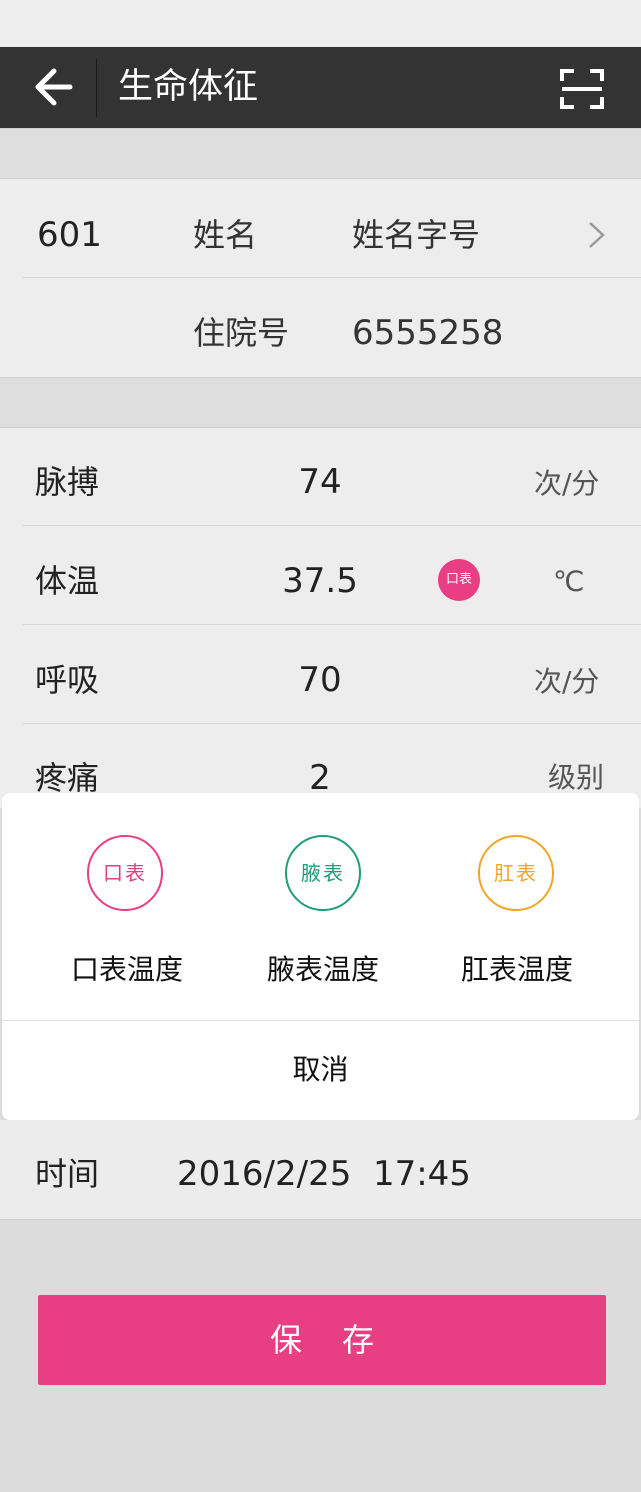  Describe the element at coordinates (320, 680) in the screenshot. I see `respiration-value: 70` at that location.